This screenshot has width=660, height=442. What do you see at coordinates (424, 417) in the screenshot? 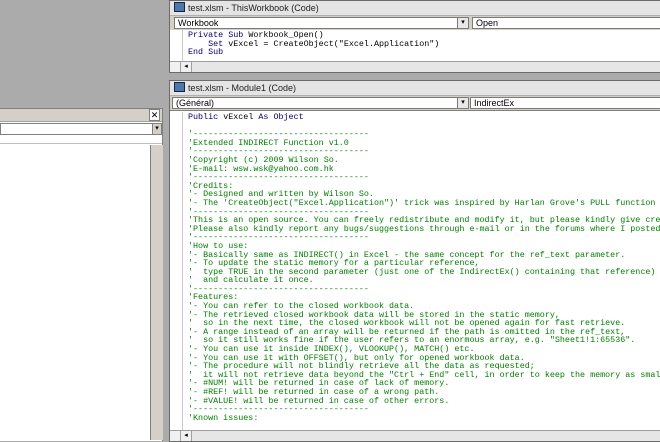
I see `code-line: 'Known issues:` at bounding box center [424, 417].